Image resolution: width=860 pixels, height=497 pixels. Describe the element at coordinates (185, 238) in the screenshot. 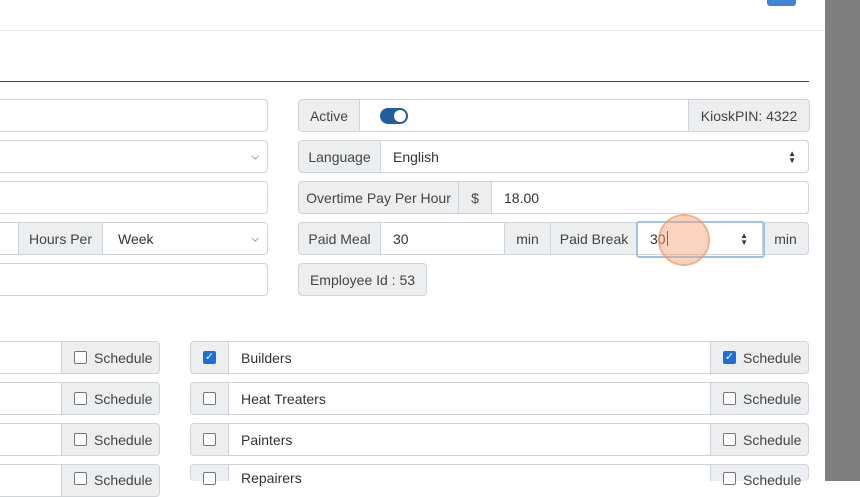

I see `hours-per-select: Week ⌵` at that location.